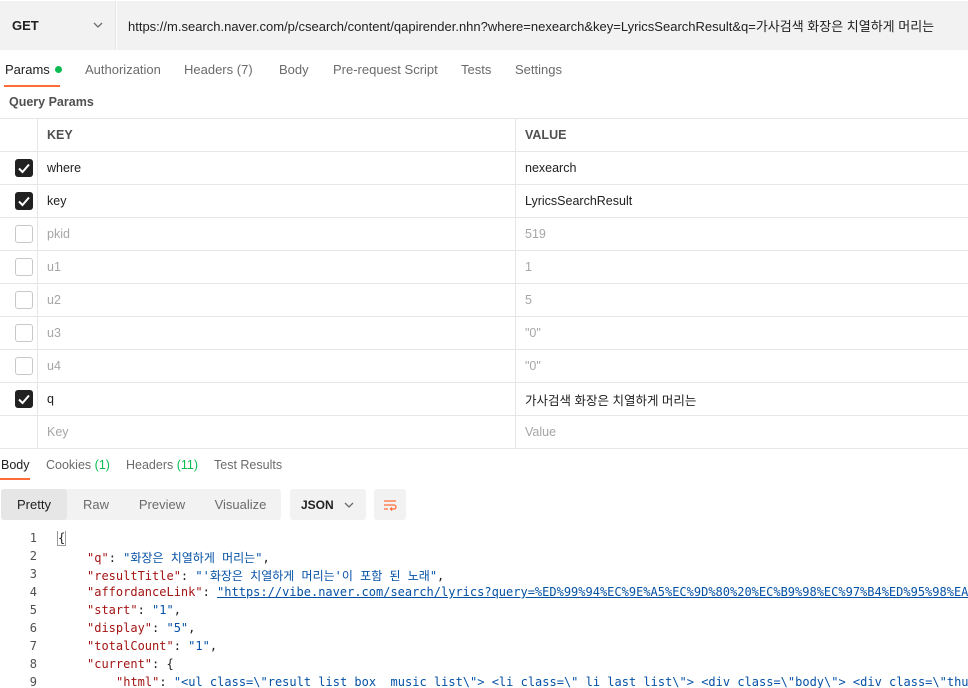 Image resolution: width=968 pixels, height=688 pixels. Describe the element at coordinates (34, 504) in the screenshot. I see `view-pretty-button: Pretty` at that location.